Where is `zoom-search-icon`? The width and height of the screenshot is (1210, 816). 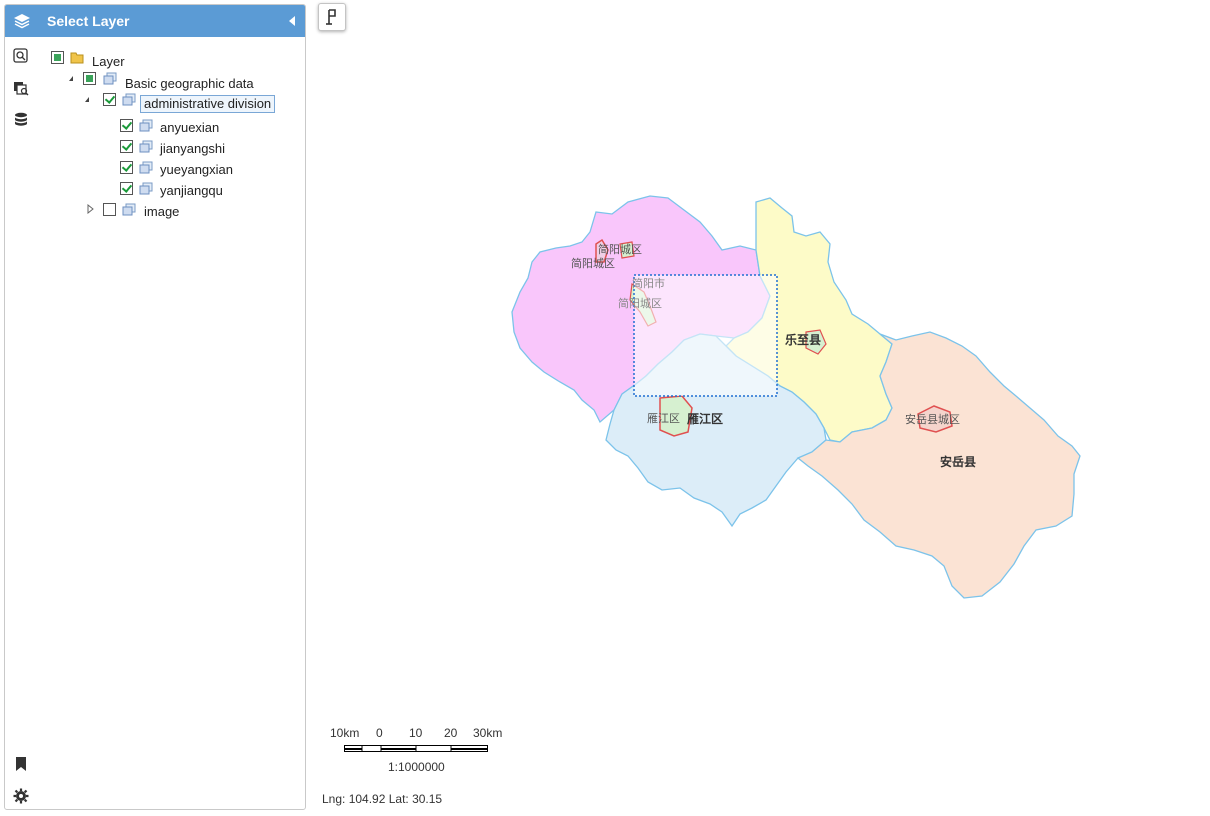 zoom-search-icon is located at coordinates (21, 56).